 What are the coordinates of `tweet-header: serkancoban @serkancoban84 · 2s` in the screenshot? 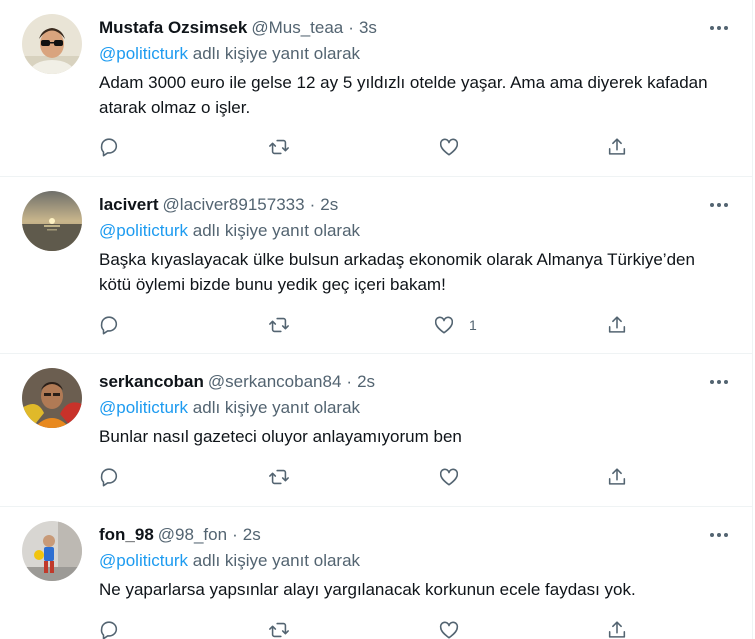 It's located at (237, 382).